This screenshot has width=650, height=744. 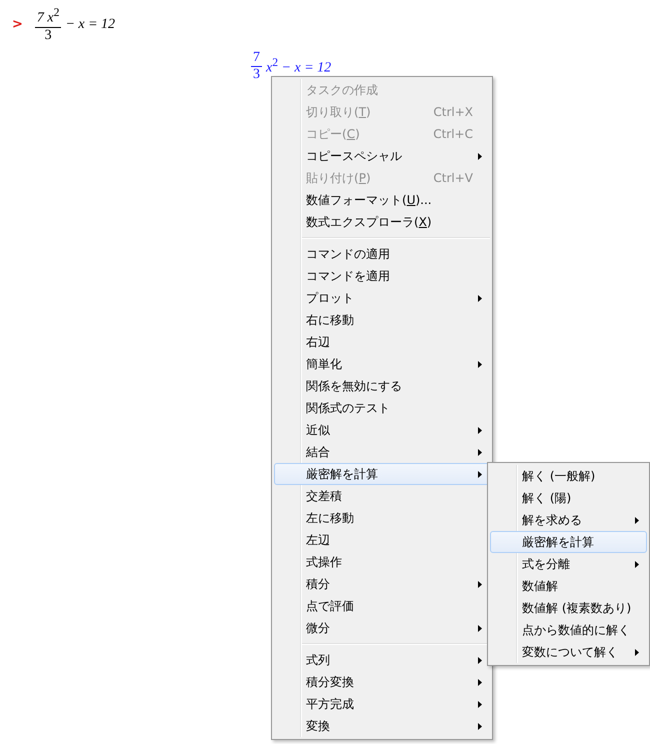 I want to click on menu-item: コマンドの適用, so click(x=382, y=254).